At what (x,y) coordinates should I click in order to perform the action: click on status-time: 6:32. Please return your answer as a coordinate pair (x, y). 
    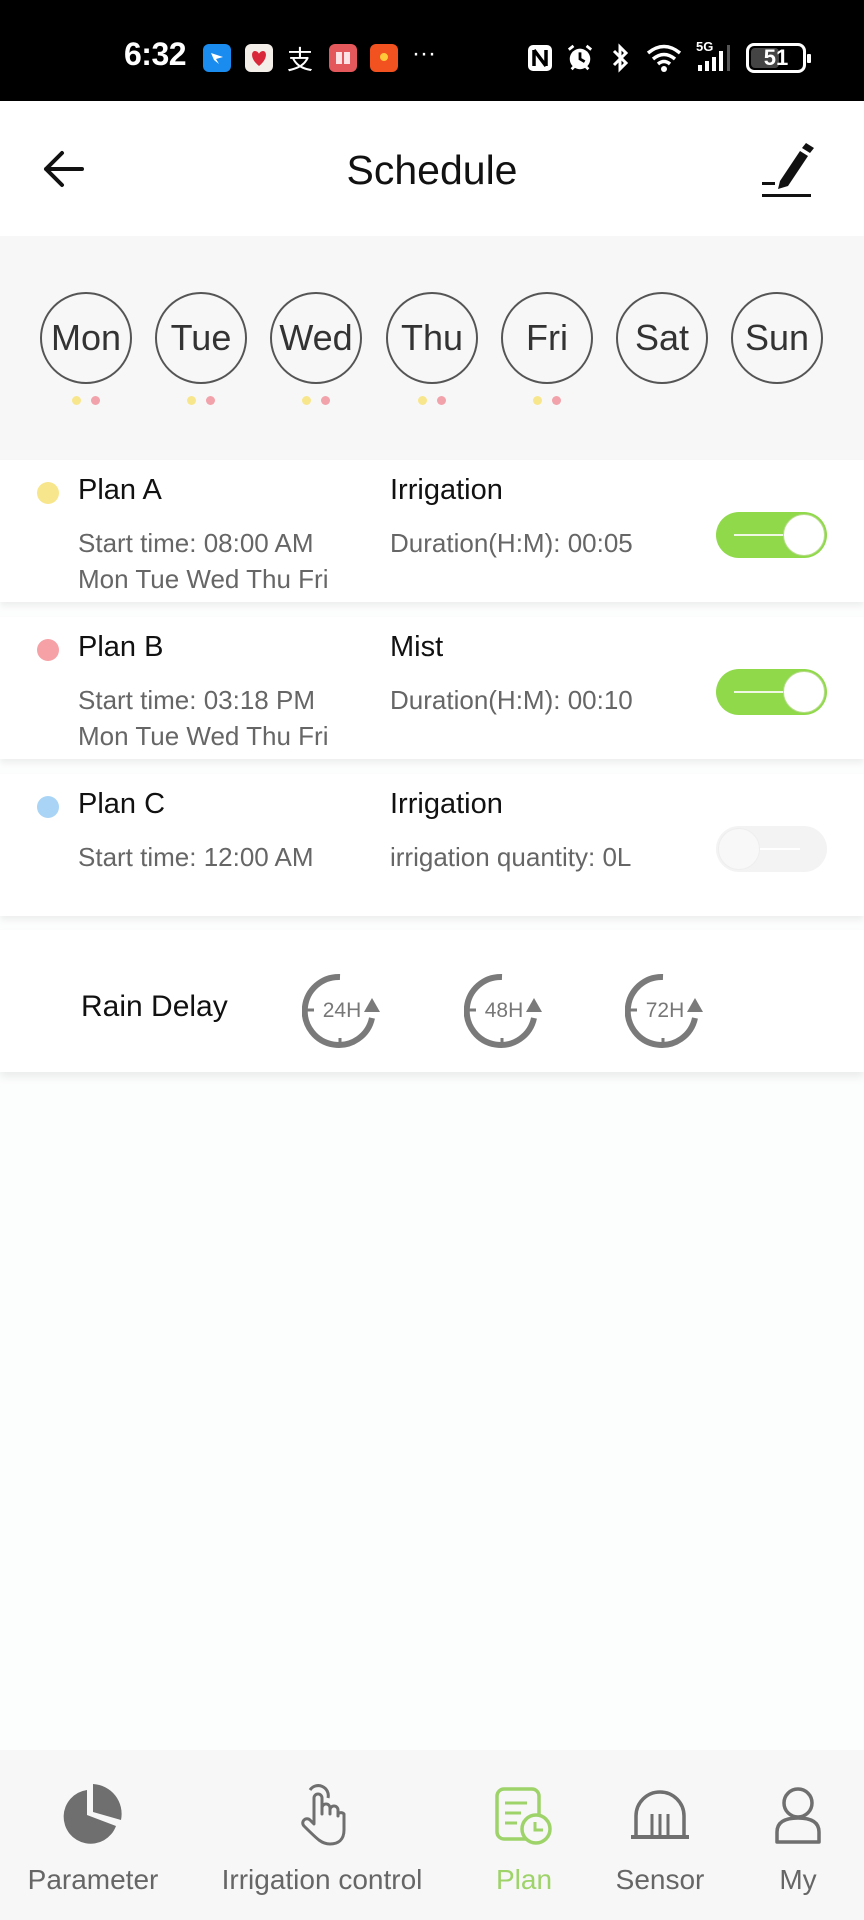
    Looking at the image, I should click on (155, 54).